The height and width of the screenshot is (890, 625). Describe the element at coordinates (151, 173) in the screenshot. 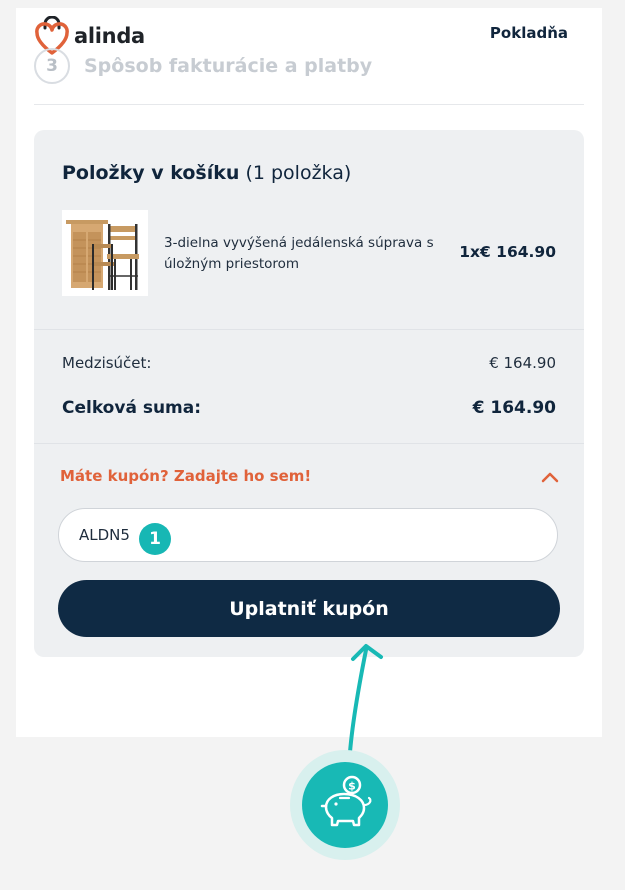

I see `cart-title-label: Položky v košíku` at that location.